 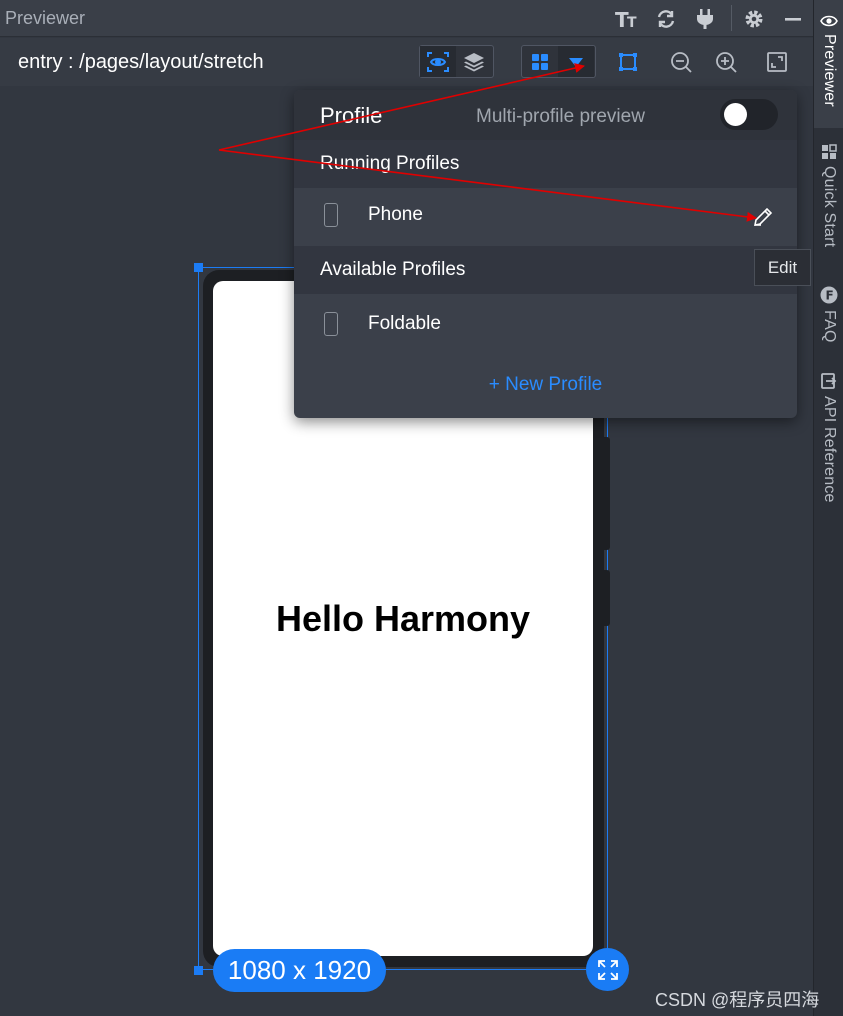 What do you see at coordinates (545, 270) in the screenshot?
I see `available-profiles-header: Available Profiles` at bounding box center [545, 270].